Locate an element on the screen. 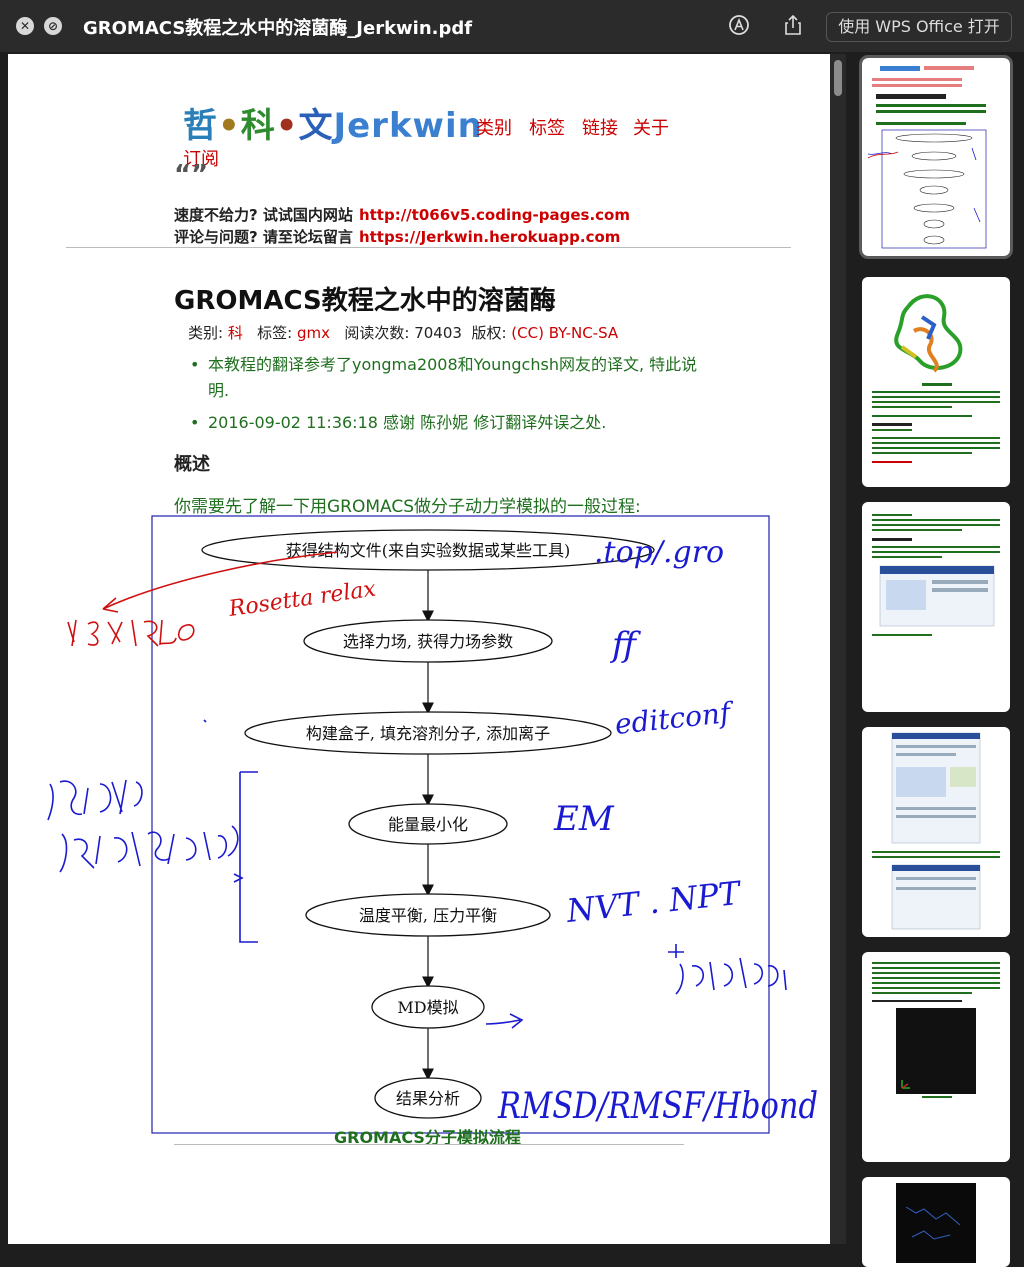  note-rmsd: RMSD/RMSF/Hbond is located at coordinates (657, 1106).